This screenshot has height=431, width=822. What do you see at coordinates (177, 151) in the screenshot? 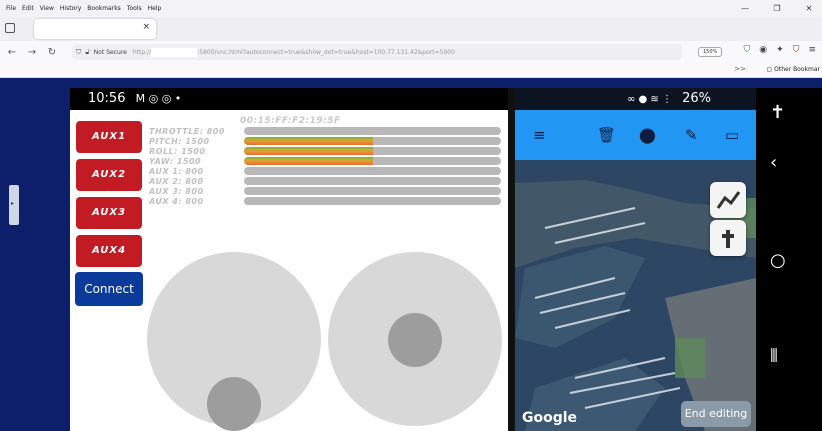
I see `channel-label-roll: ROLL: 1500` at bounding box center [177, 151].